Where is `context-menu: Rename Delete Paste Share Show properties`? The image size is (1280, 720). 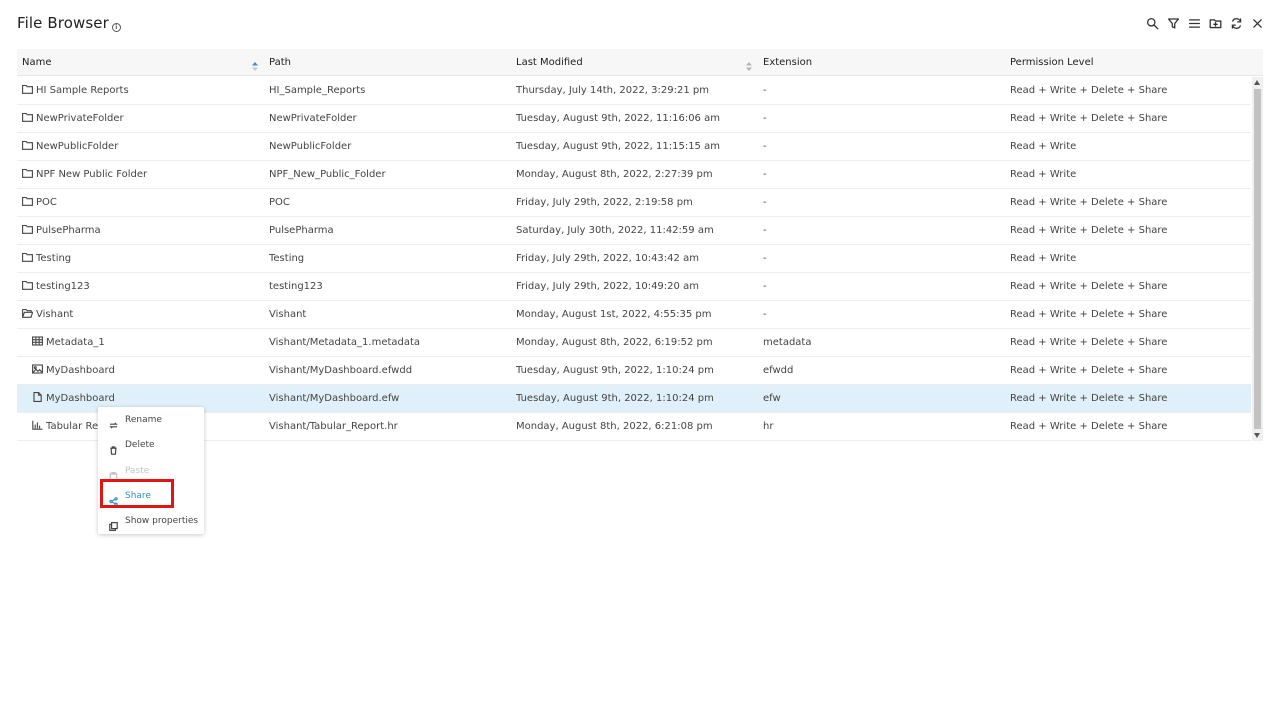 context-menu: Rename Delete Paste Share Show properties is located at coordinates (151, 470).